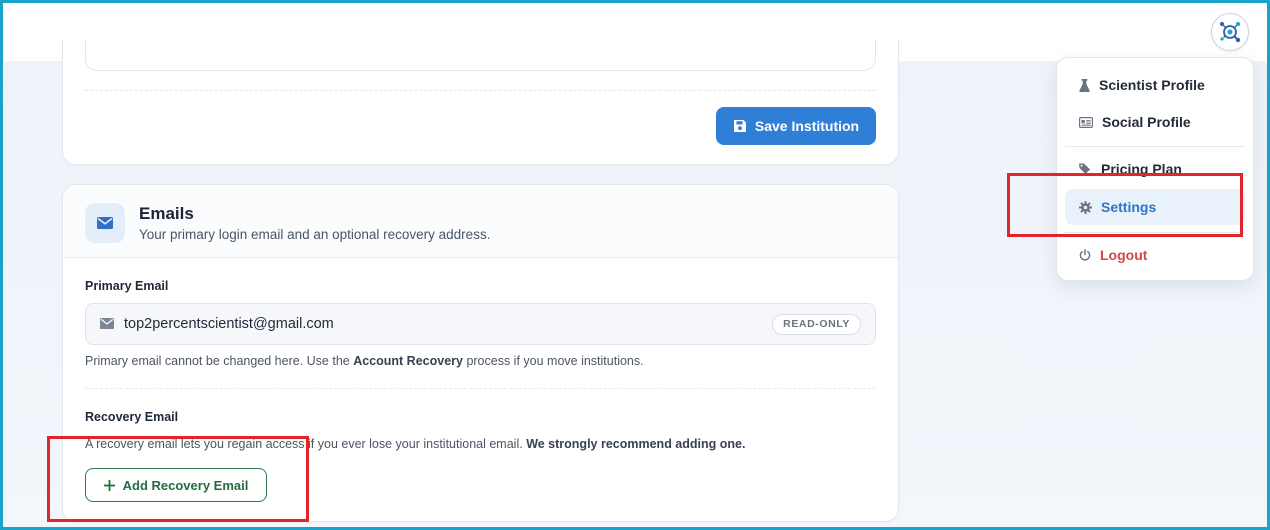 Image resolution: width=1270 pixels, height=530 pixels. What do you see at coordinates (1155, 255) in the screenshot?
I see `menu-item-logout: Logout` at bounding box center [1155, 255].